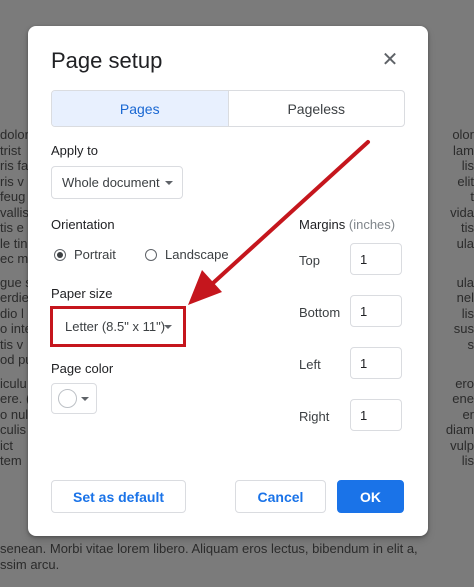  Describe the element at coordinates (280, 496) in the screenshot. I see `cancel-button: Cancel` at that location.